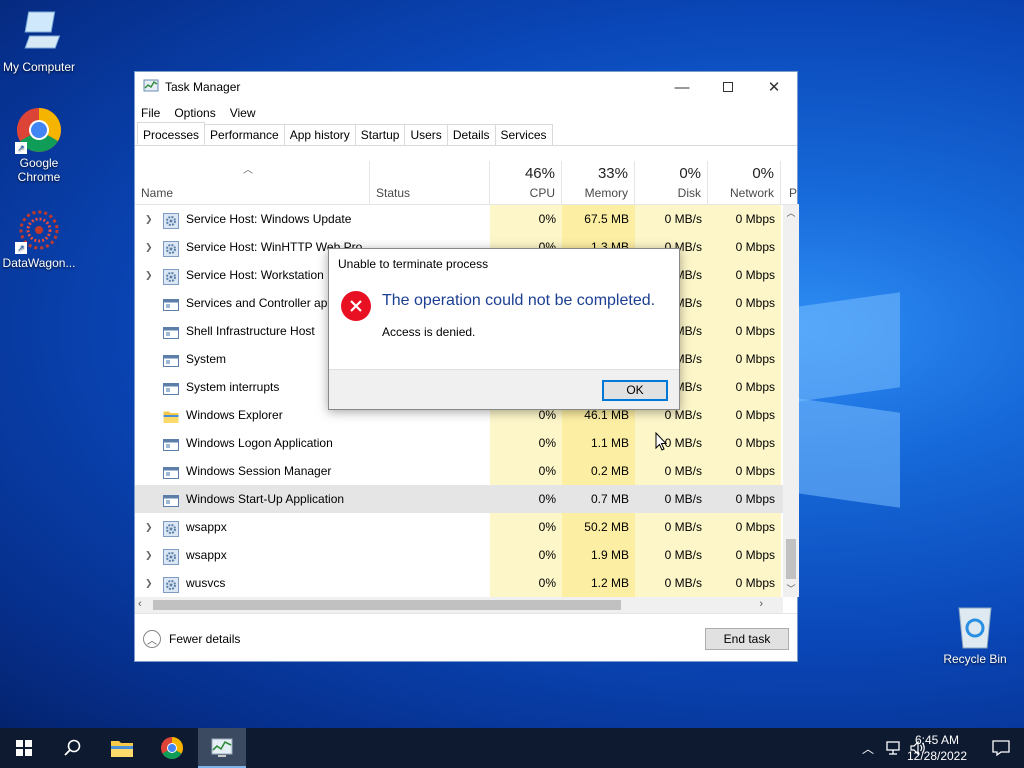 This screenshot has width=1024, height=768. Describe the element at coordinates (671, 183) in the screenshot. I see `column-header-disk: 0% Disk` at that location.